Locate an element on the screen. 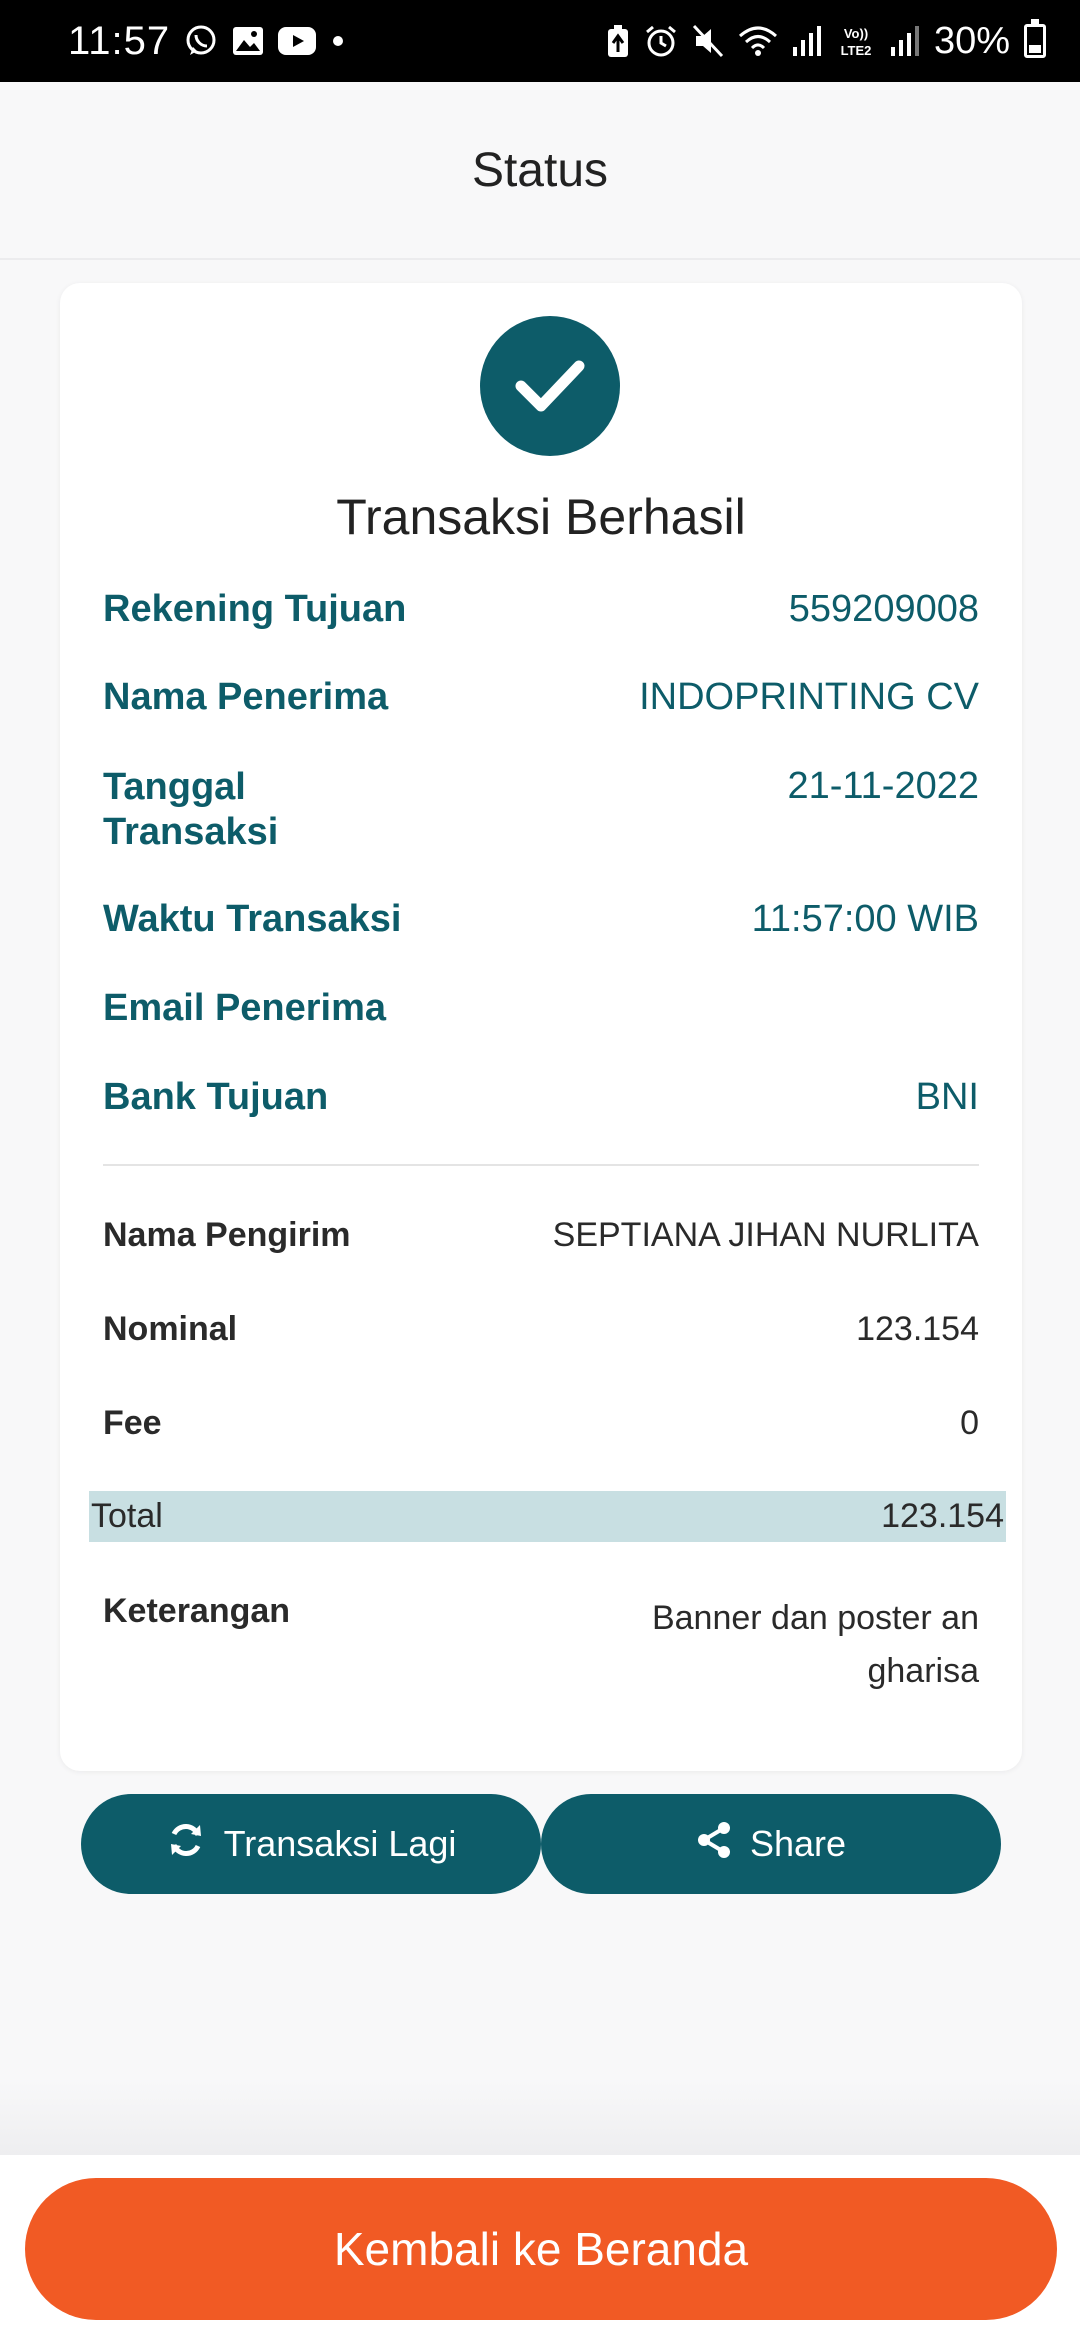 This screenshot has height=2340, width=1080. battery-saver-icon is located at coordinates (618, 41).